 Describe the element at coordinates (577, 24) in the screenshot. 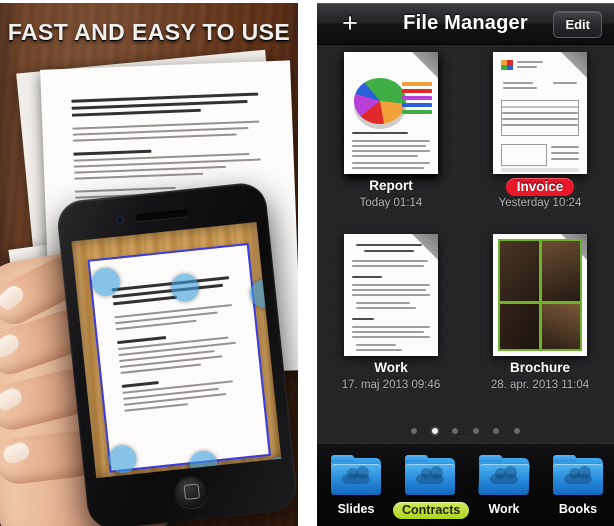

I see `edit-button: Edit` at that location.